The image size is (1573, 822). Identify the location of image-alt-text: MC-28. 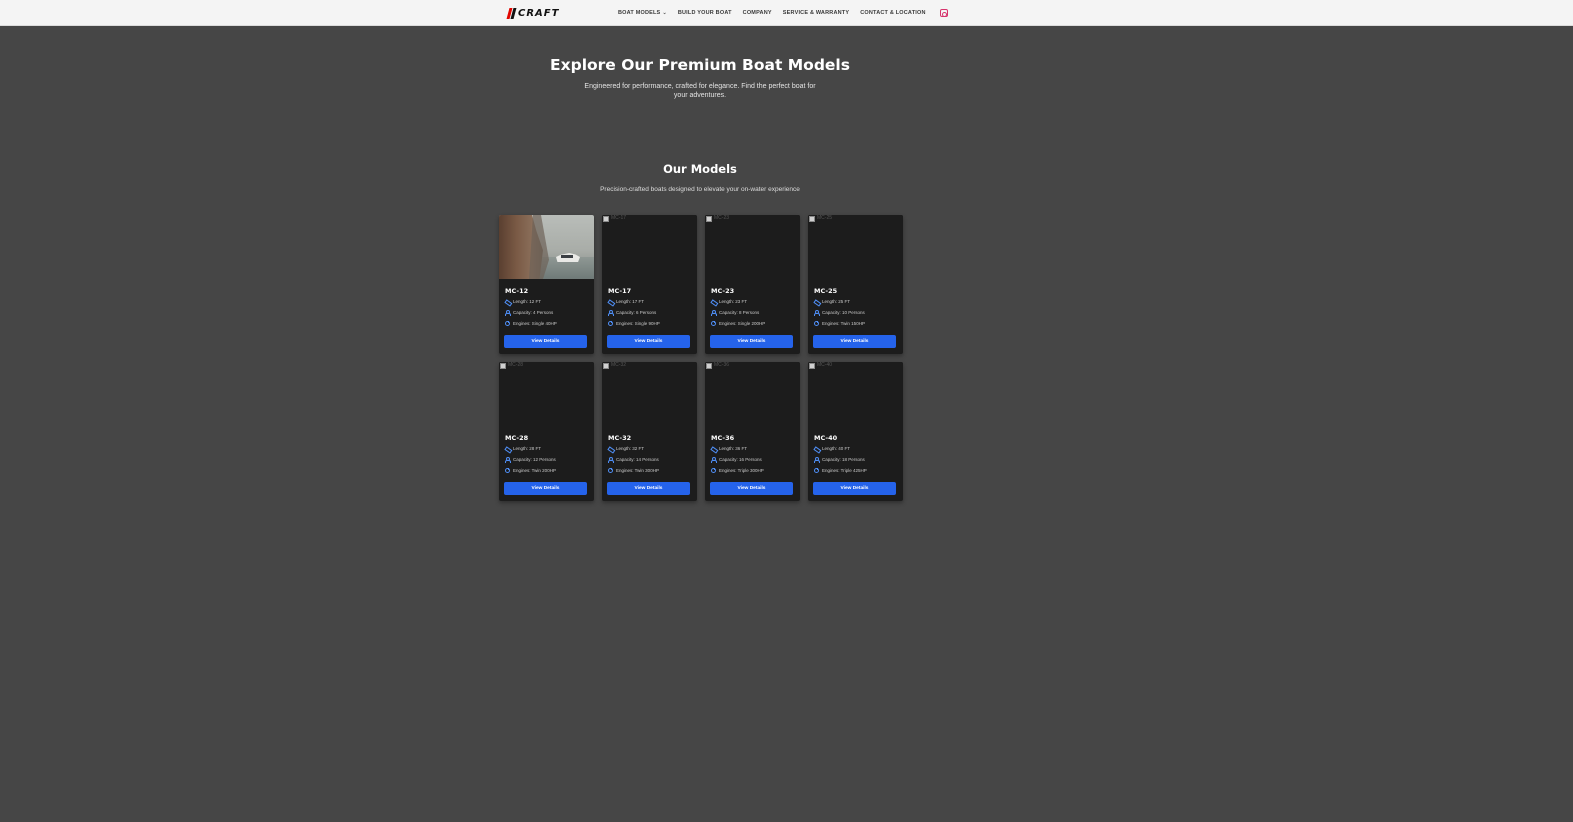
(516, 365).